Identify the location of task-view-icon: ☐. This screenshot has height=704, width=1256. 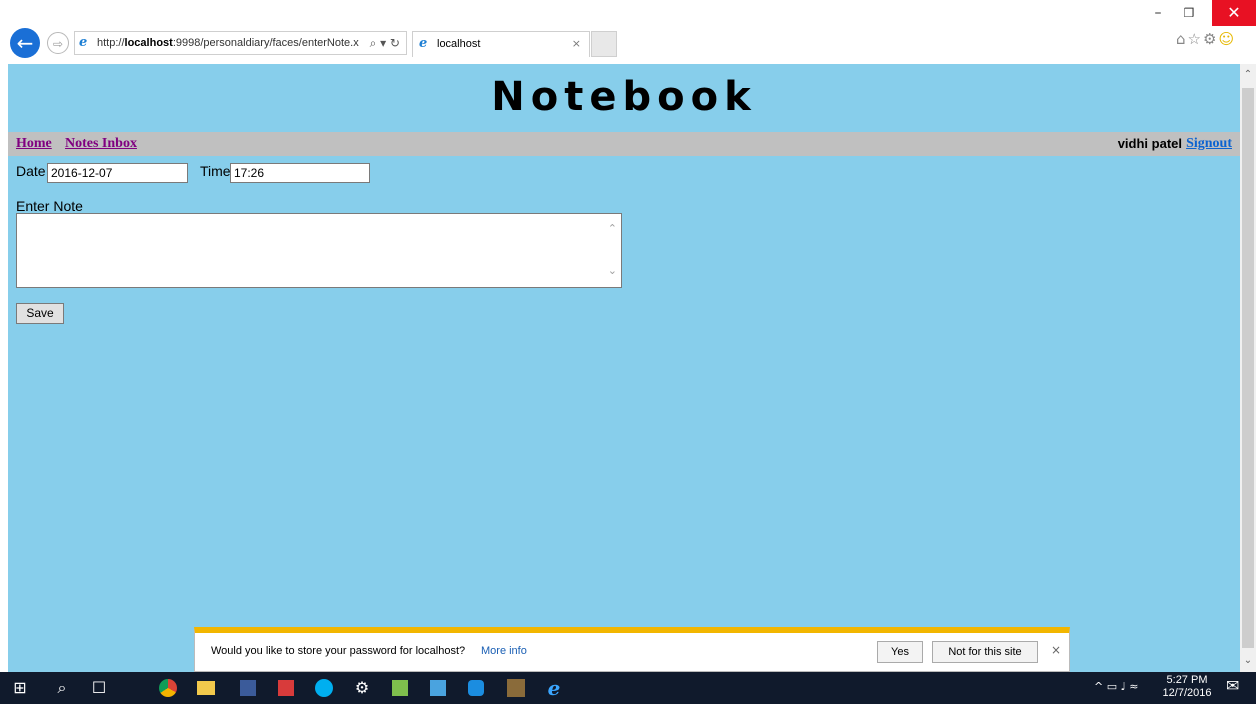
(99, 688).